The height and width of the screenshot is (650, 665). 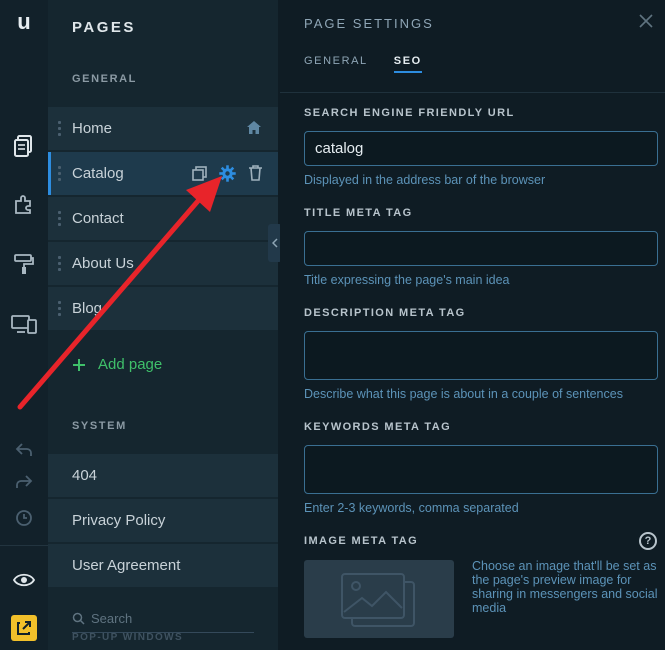 I want to click on chevron-left-icon, so click(x=275, y=243).